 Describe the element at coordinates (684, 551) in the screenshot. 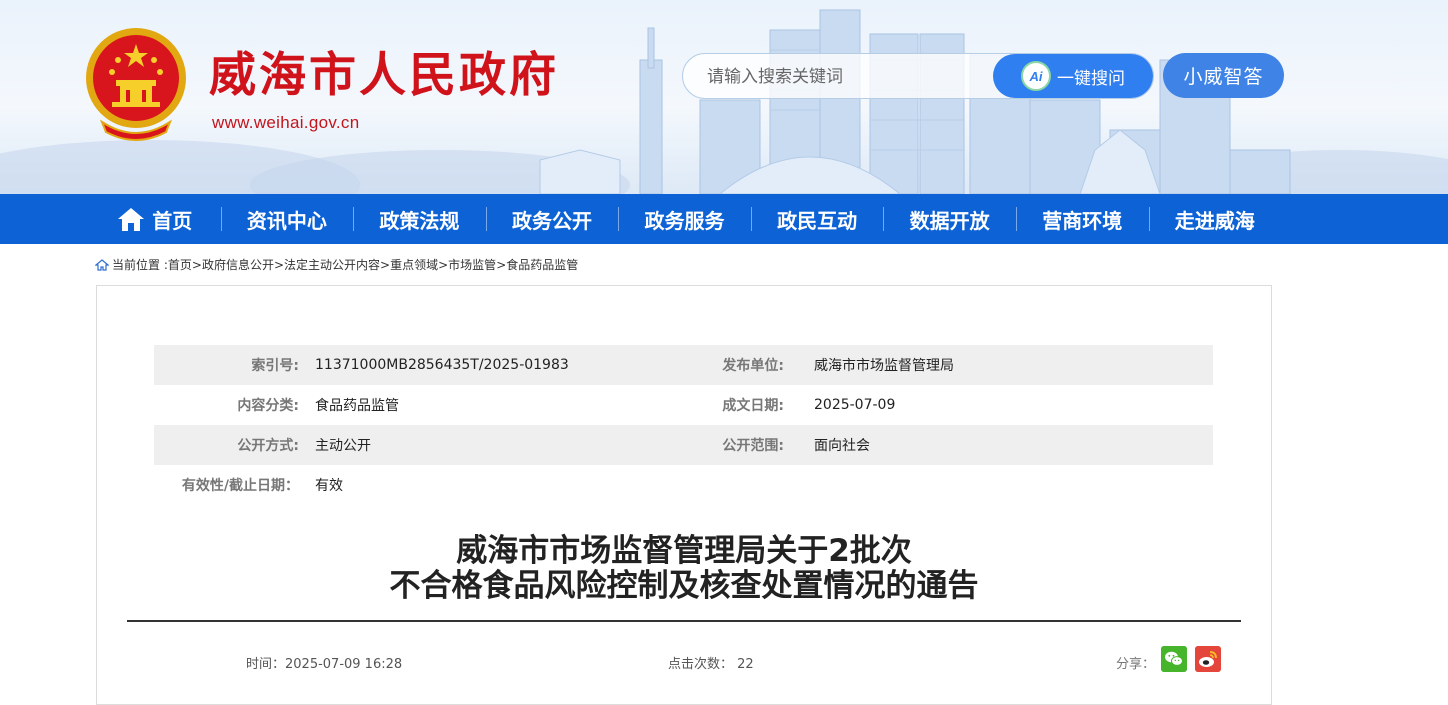

I see `article-title-line: 威海市市场监督管理局关于2批次` at that location.